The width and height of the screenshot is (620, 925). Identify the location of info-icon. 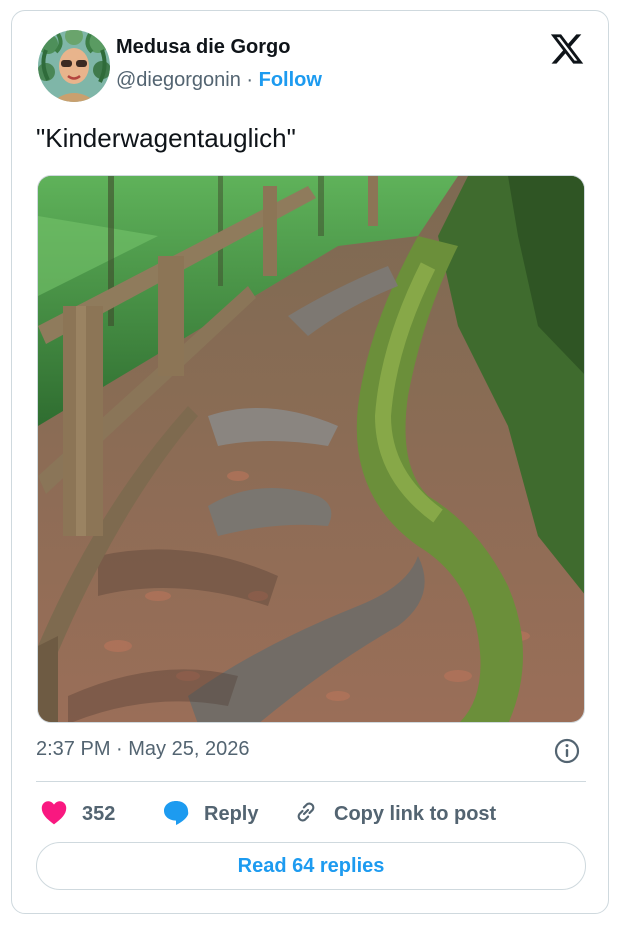
(567, 751).